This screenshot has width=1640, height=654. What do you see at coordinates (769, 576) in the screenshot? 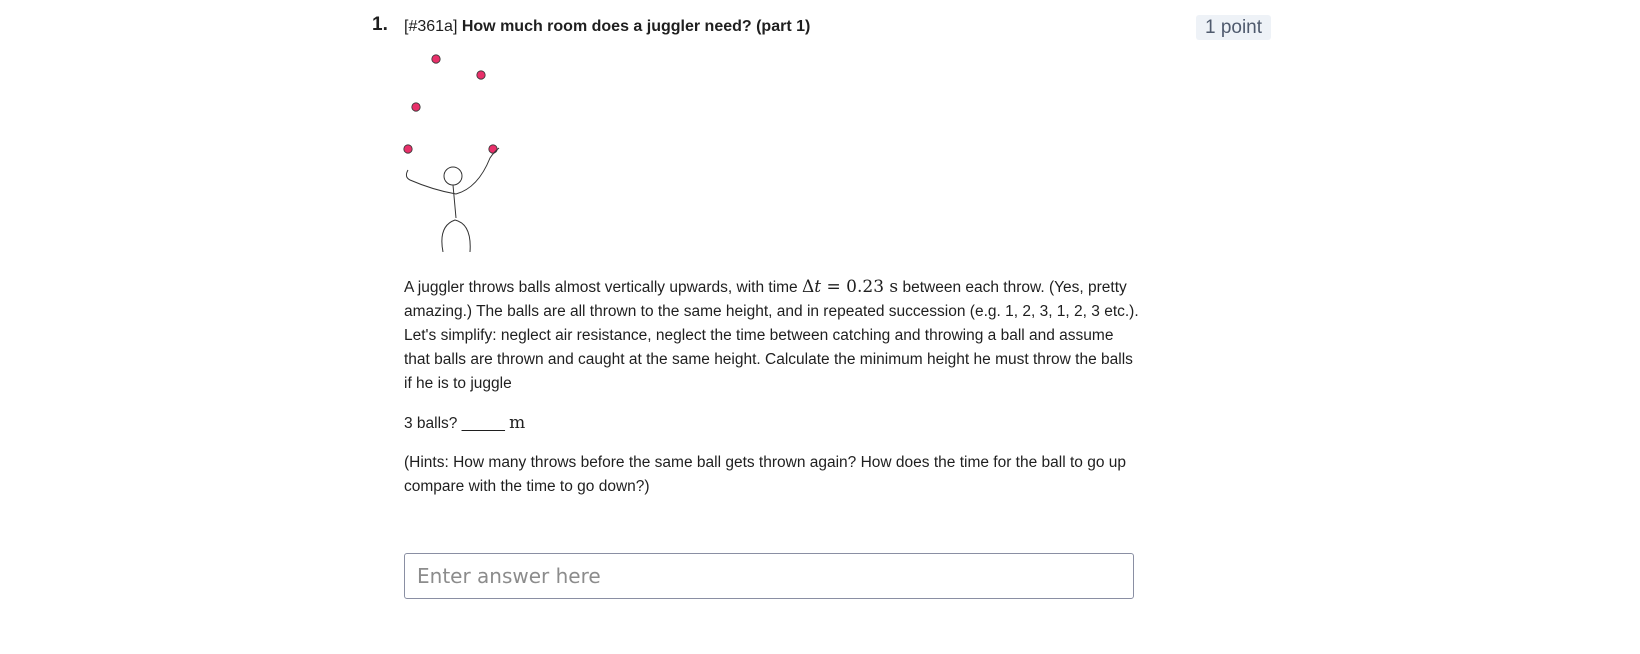
I see `answer-input` at bounding box center [769, 576].